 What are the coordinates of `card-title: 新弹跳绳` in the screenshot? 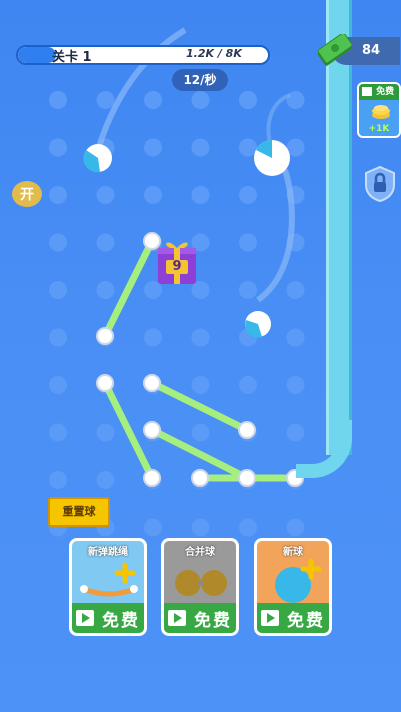 It's located at (108, 552).